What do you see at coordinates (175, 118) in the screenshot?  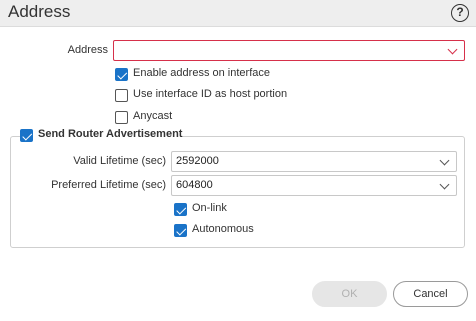 I see `anycast-option: Anycast` at bounding box center [175, 118].